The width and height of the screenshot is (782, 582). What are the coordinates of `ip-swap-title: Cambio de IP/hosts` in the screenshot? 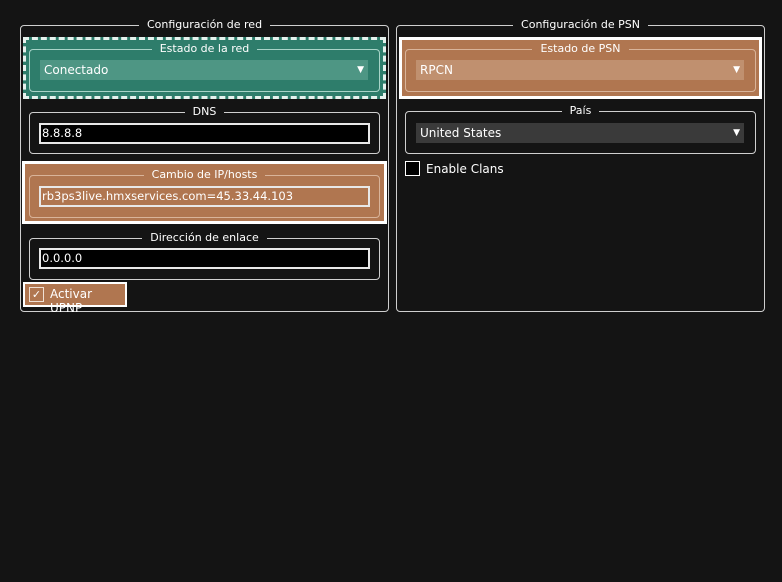 It's located at (204, 174).